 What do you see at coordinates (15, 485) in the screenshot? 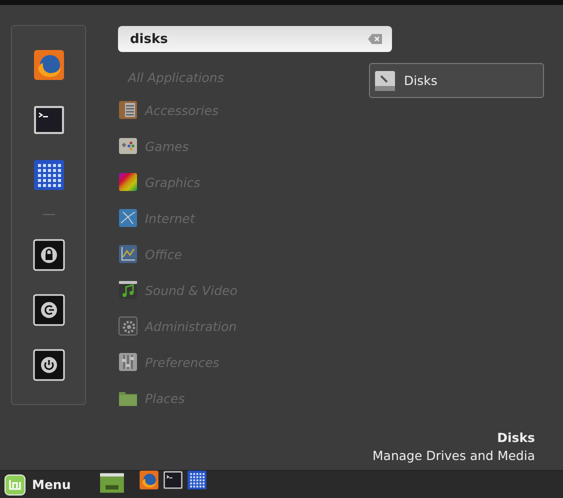
I see `leaf-logo-icon` at bounding box center [15, 485].